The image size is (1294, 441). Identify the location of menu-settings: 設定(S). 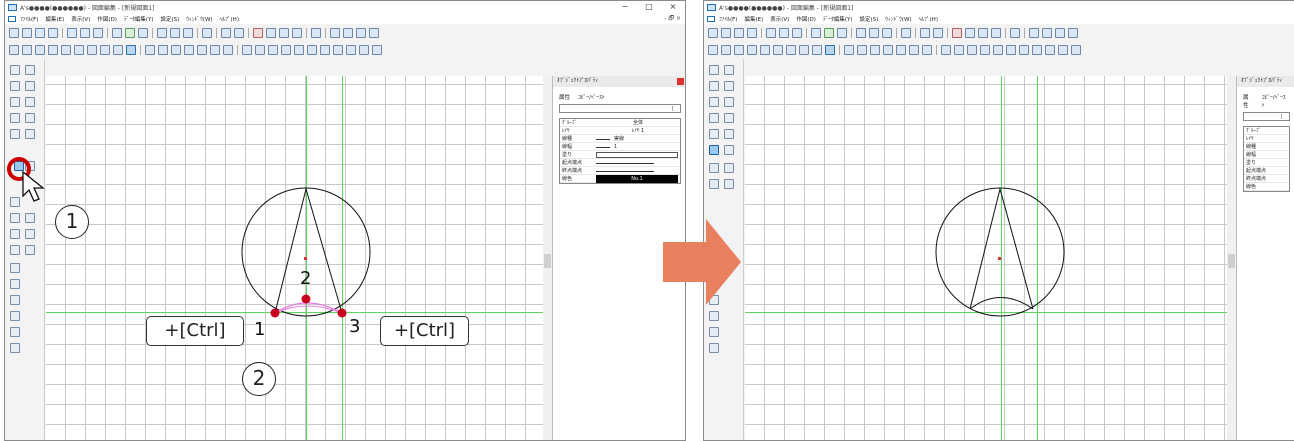
(170, 19).